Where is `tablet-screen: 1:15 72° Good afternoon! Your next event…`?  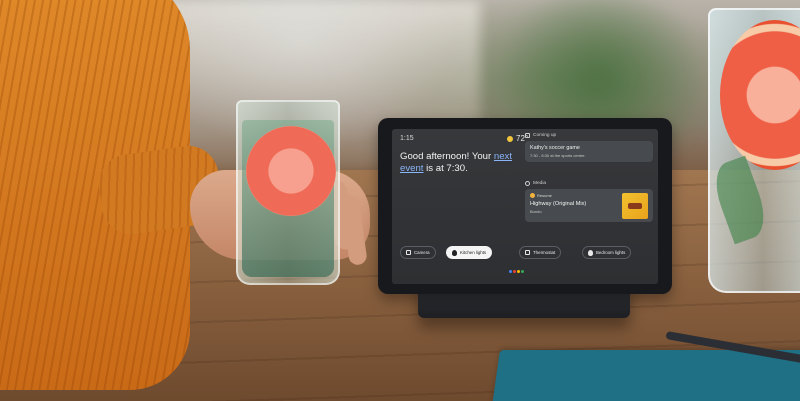 tablet-screen: 1:15 72° Good afternoon! Your next event… is located at coordinates (525, 206).